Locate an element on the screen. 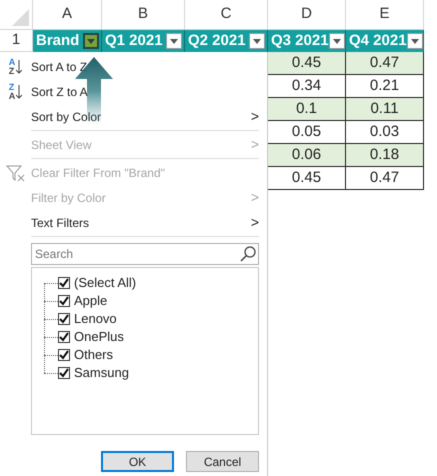 The image size is (437, 476). checkbox-label: Others is located at coordinates (94, 355).